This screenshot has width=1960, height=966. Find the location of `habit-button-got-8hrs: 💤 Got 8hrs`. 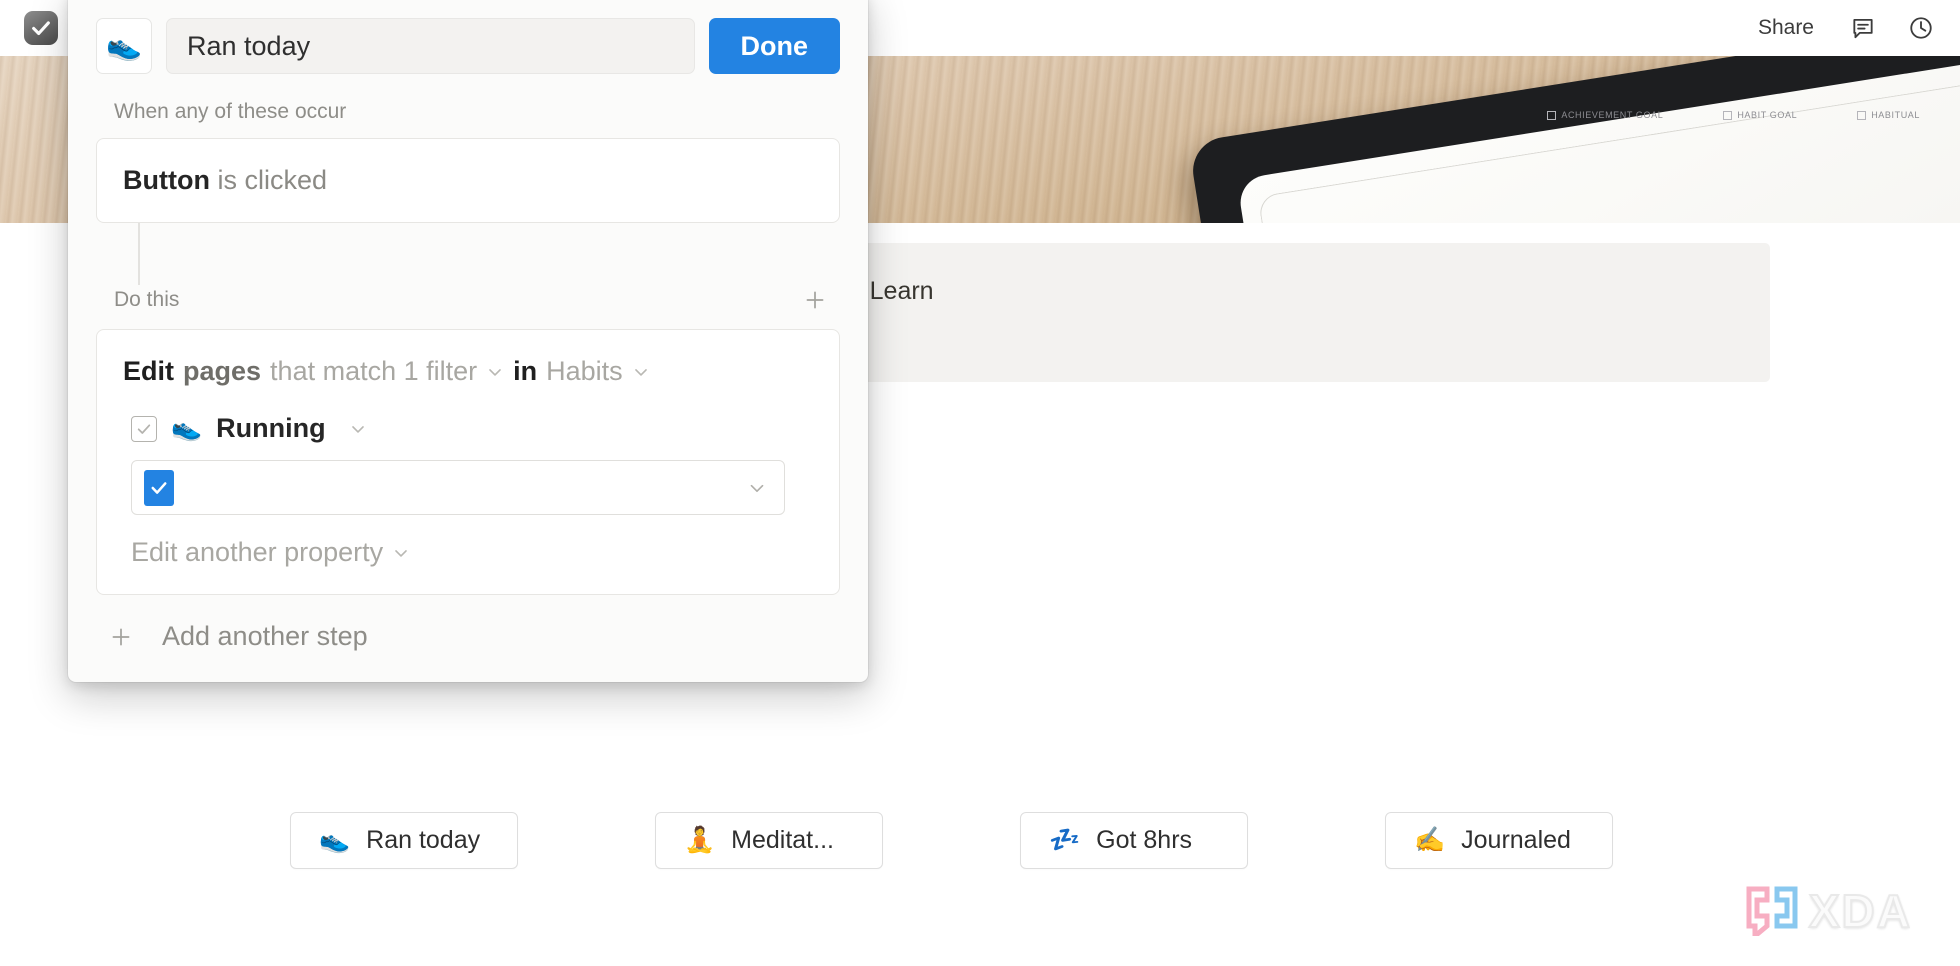

habit-button-got-8hrs: 💤 Got 8hrs is located at coordinates (1134, 840).